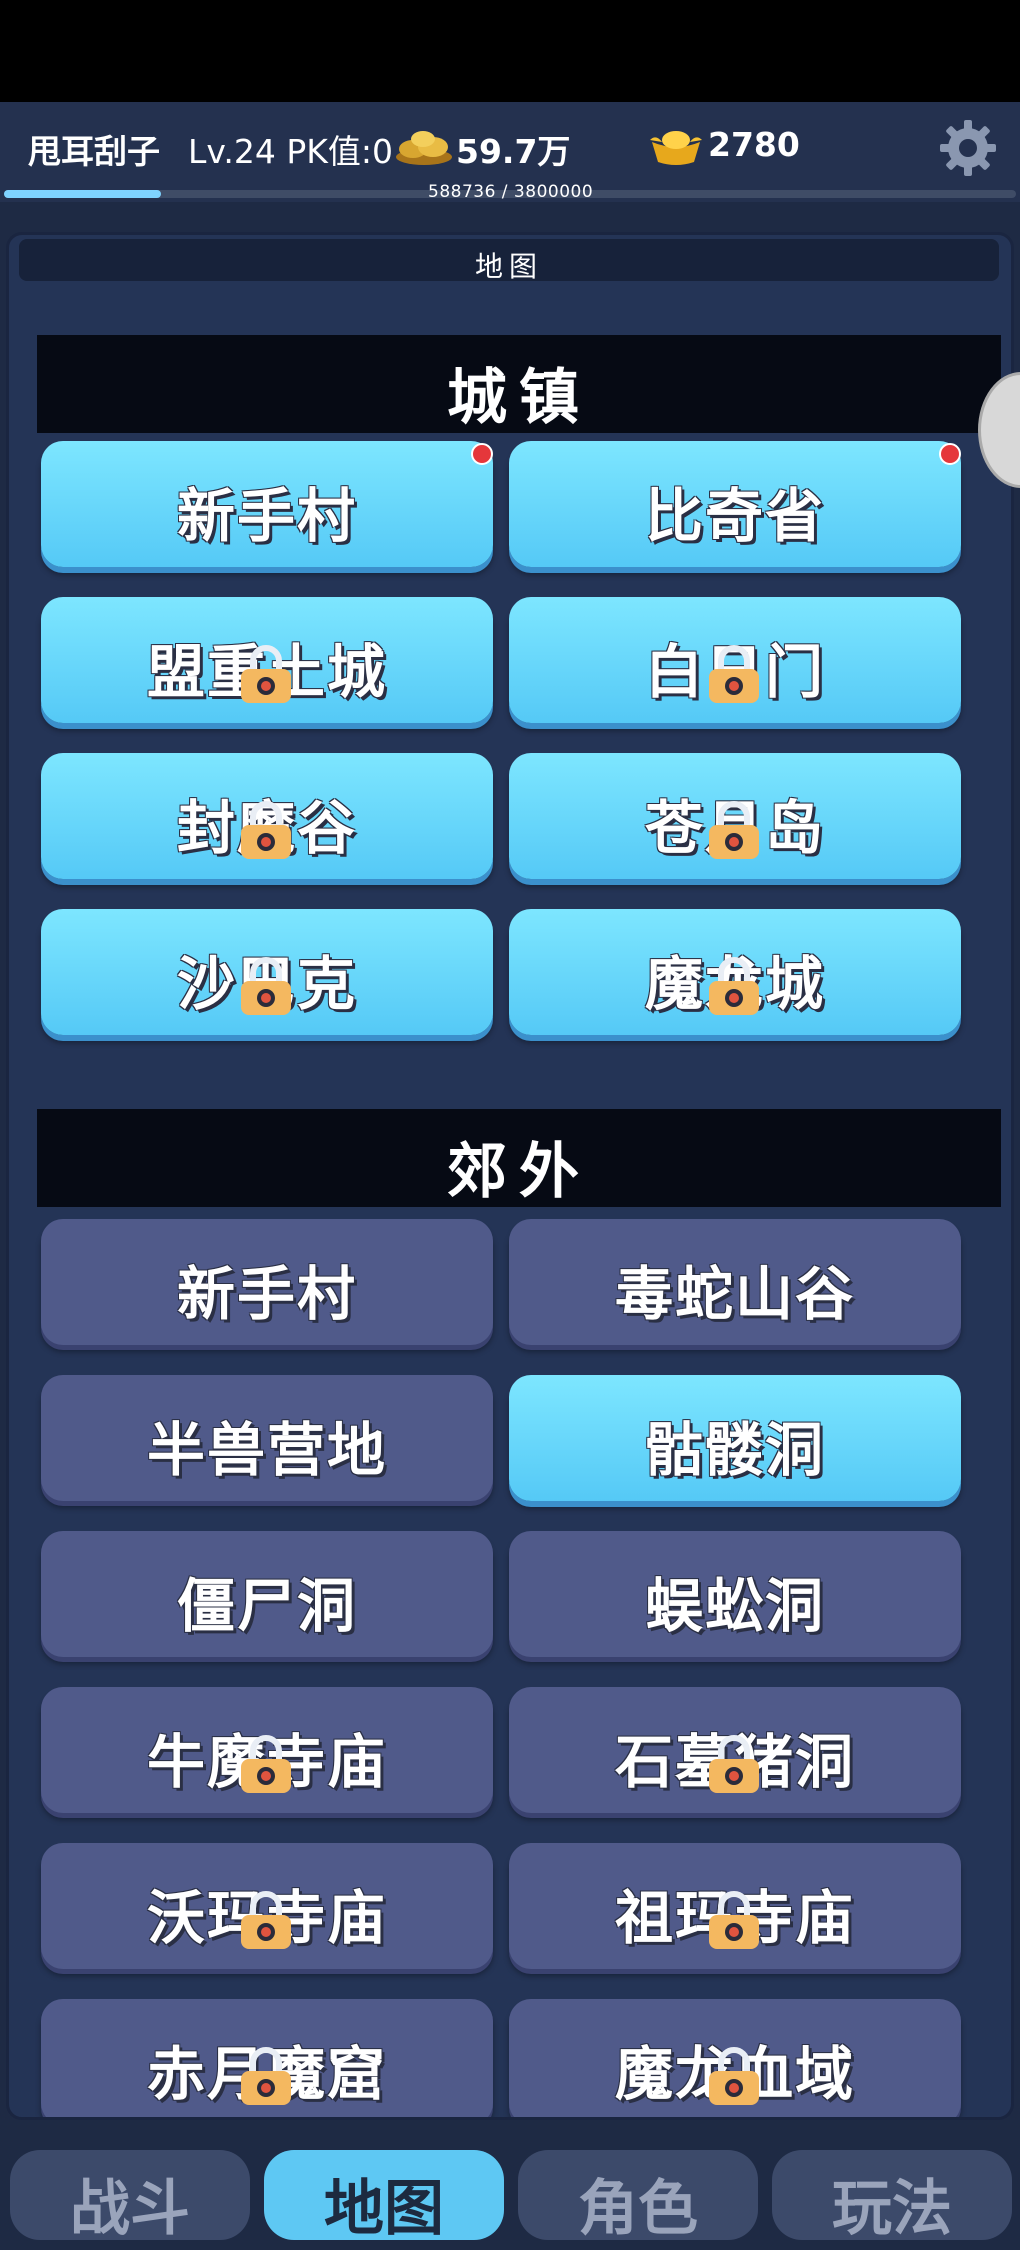  What do you see at coordinates (290, 151) in the screenshot?
I see `player-level-pk: Lv.24 PK值:0` at bounding box center [290, 151].